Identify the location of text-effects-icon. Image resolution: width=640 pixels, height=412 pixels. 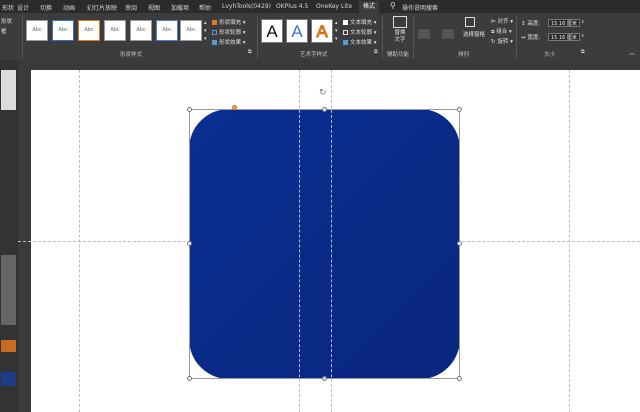
(345, 42).